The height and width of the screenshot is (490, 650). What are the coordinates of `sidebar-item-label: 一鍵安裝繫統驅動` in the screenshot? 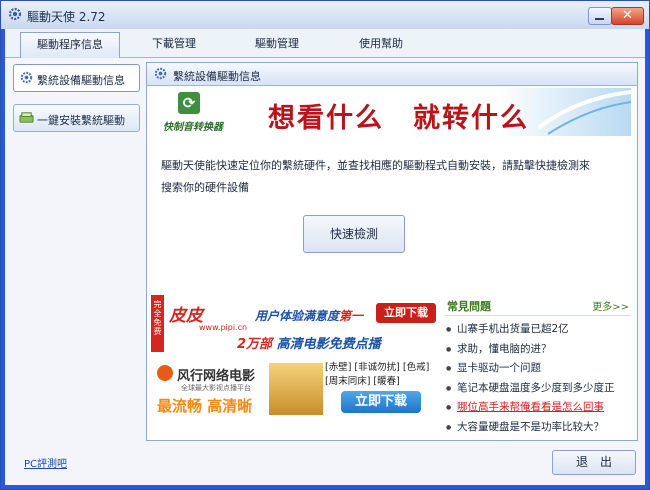 It's located at (81, 120).